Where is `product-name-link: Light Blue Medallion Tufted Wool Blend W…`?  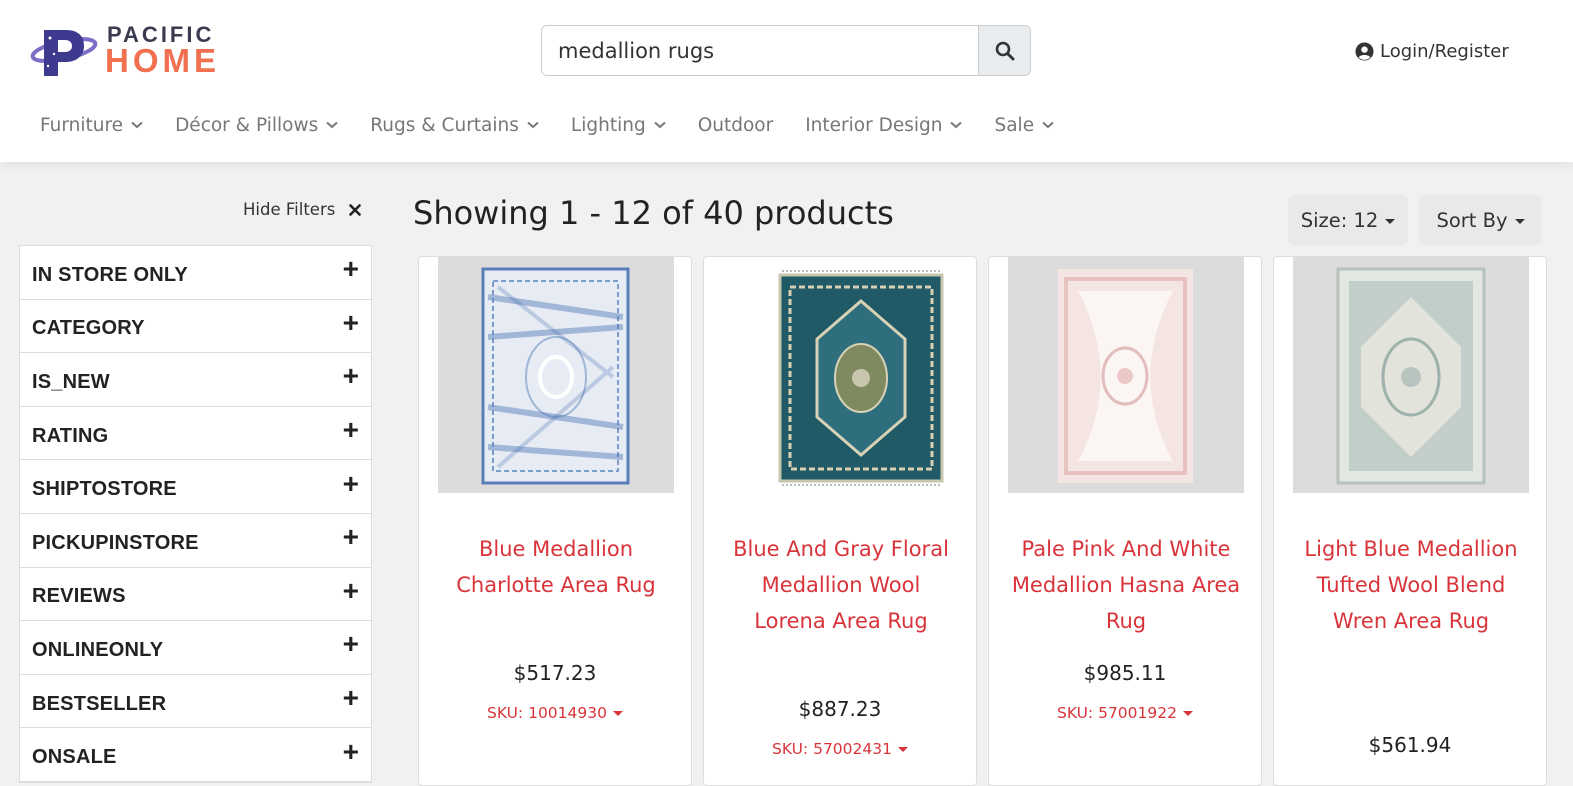
product-name-link: Light Blue Medallion Tufted Wool Blend W… is located at coordinates (1411, 585).